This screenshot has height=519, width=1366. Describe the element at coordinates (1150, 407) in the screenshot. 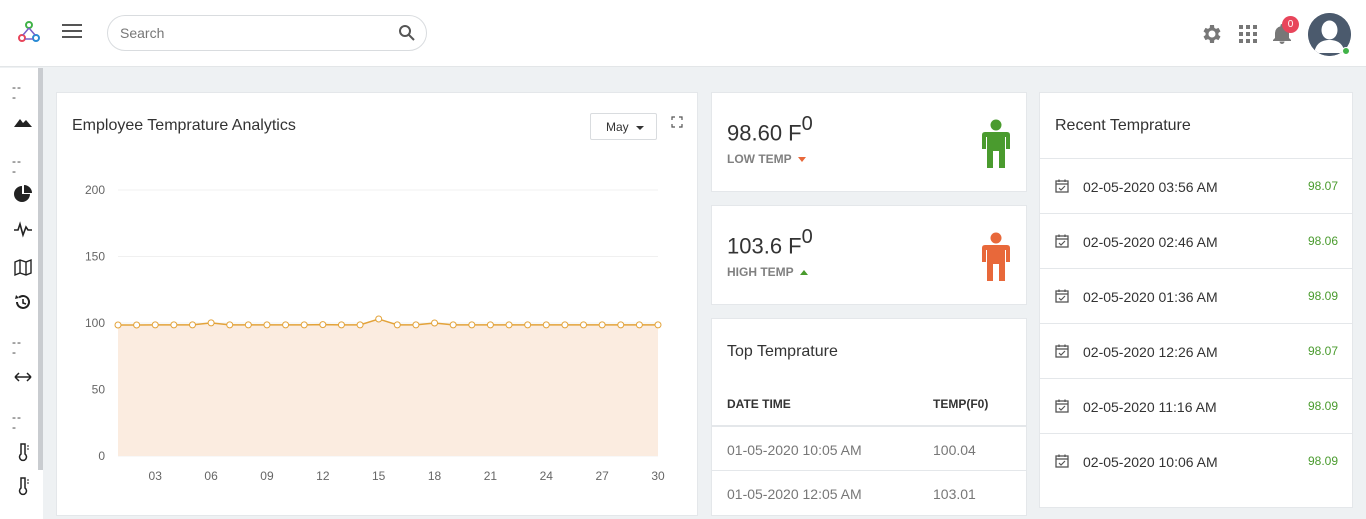

I see `recent-datetime: 02-05-2020 11:16 AM` at that location.